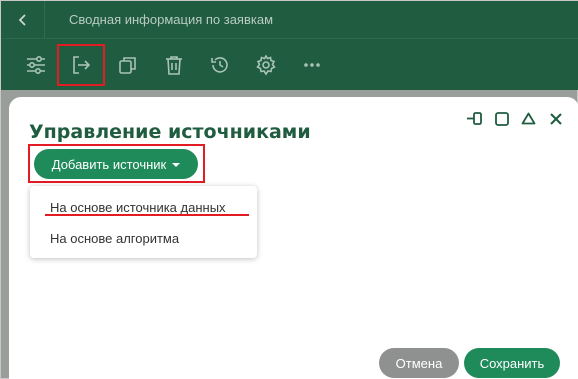 The height and width of the screenshot is (379, 578). What do you see at coordinates (419, 363) in the screenshot?
I see `cancel-button: Отмена` at bounding box center [419, 363].